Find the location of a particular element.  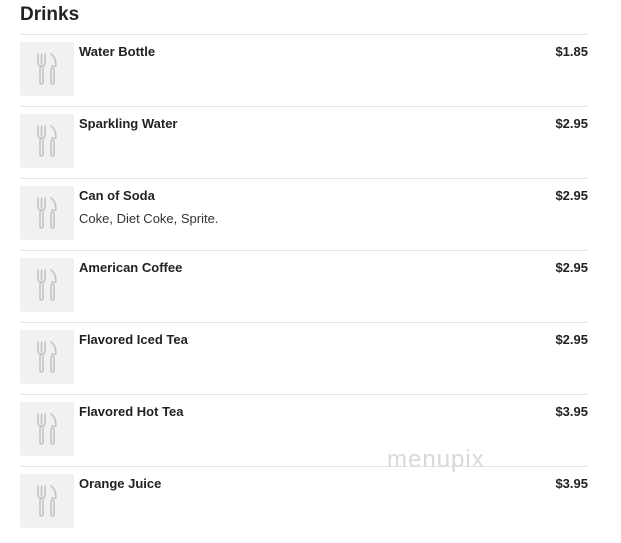

item-description: Coke, Diet Coke, Sprite. is located at coordinates (149, 218).